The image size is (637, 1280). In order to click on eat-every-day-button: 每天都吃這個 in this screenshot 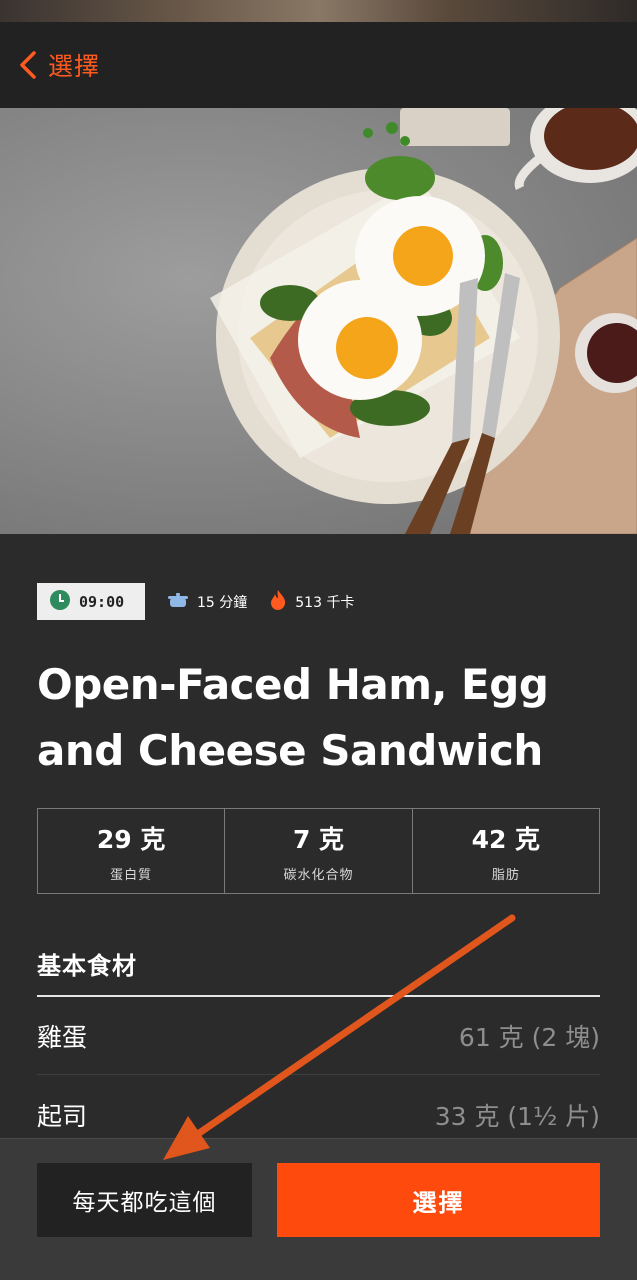, I will do `click(144, 1200)`.